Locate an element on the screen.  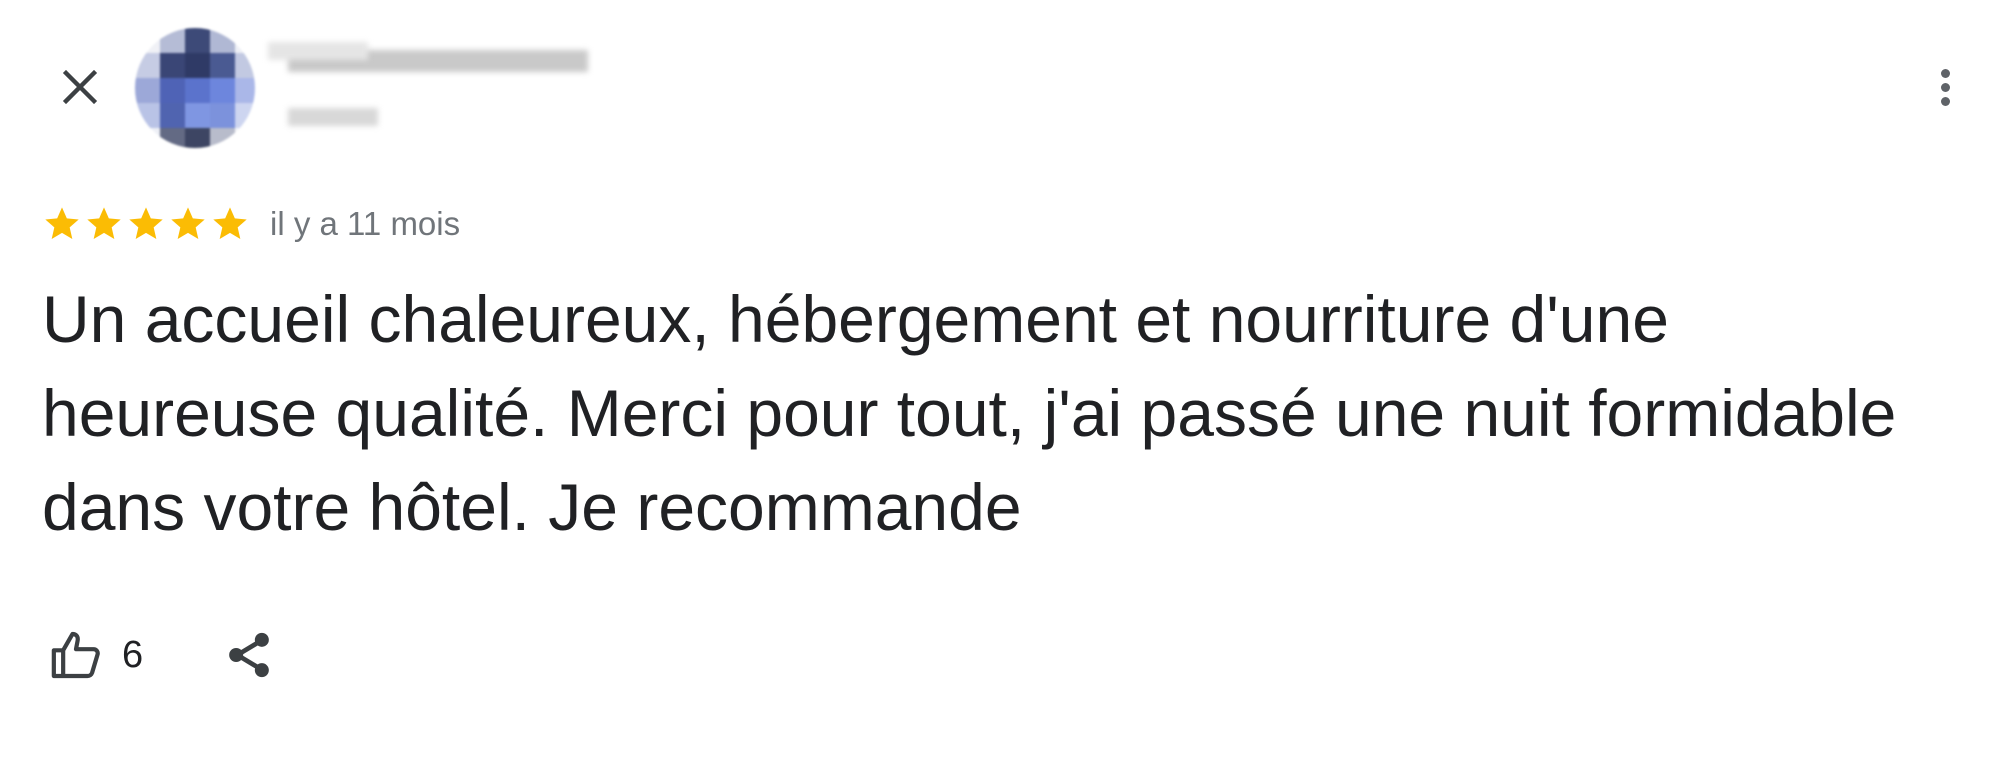
like-button: 6 is located at coordinates (95, 655).